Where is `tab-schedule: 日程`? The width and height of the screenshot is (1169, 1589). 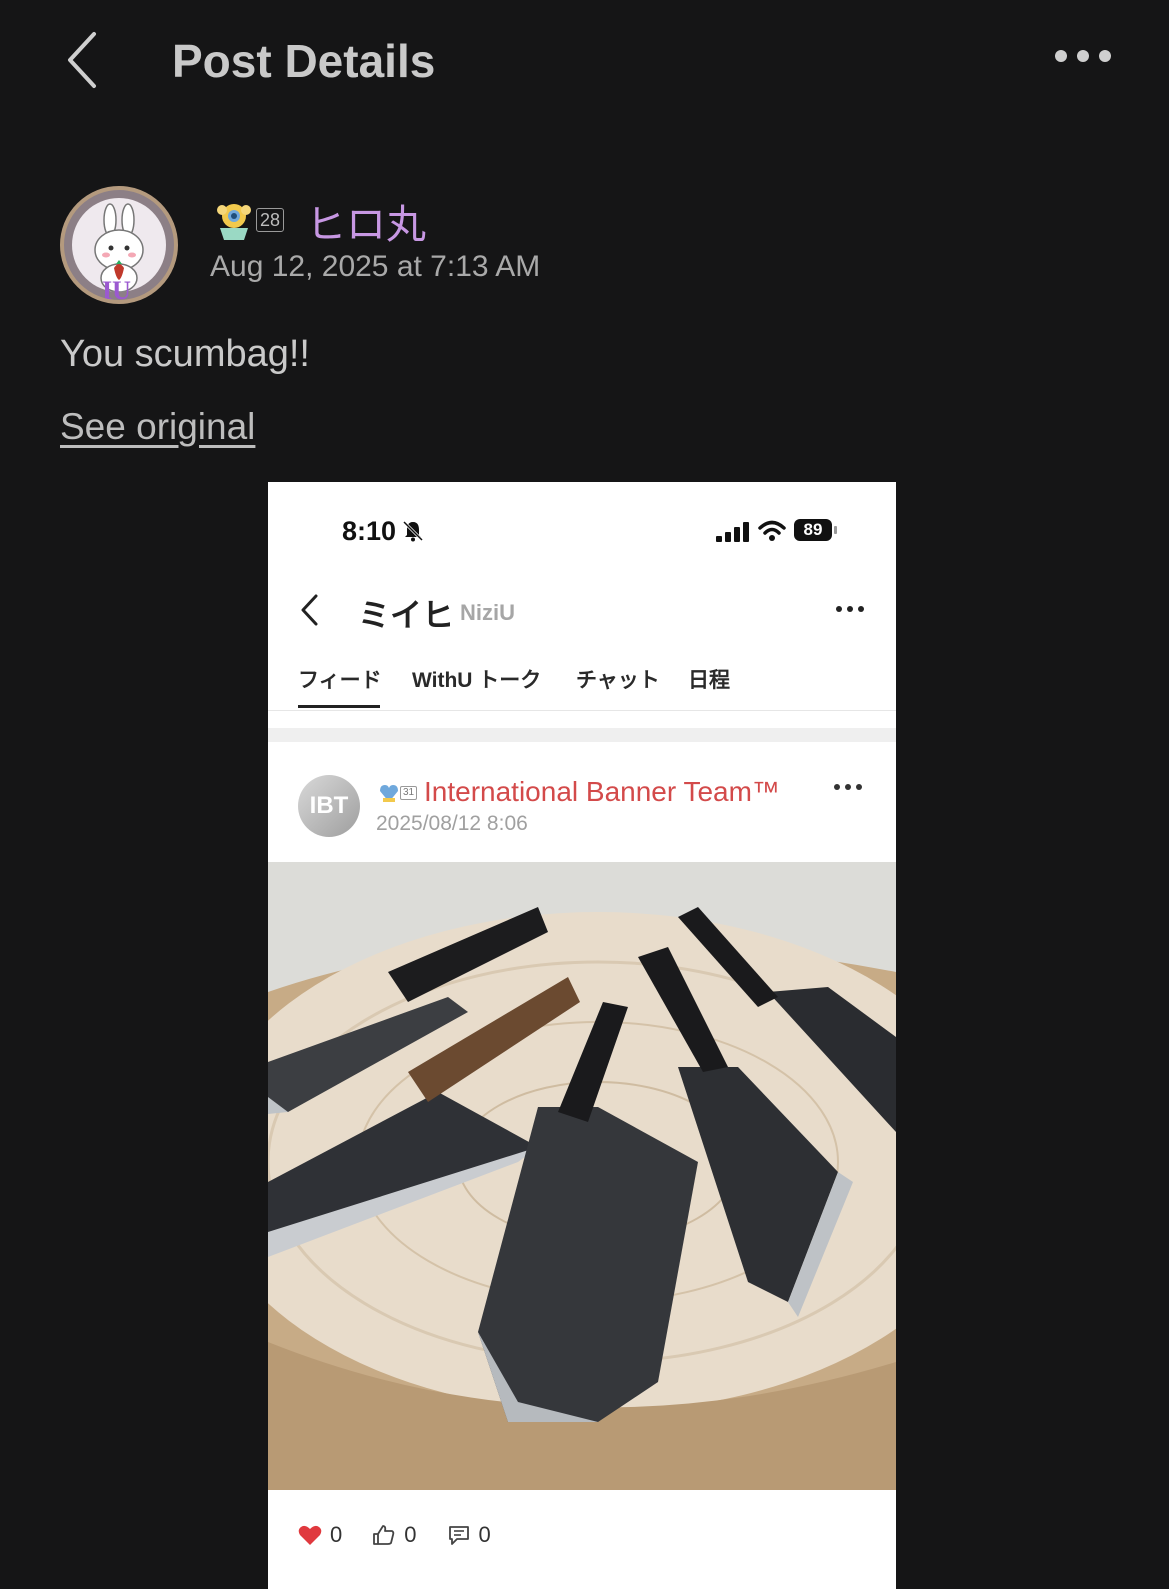 tab-schedule: 日程 is located at coordinates (709, 679).